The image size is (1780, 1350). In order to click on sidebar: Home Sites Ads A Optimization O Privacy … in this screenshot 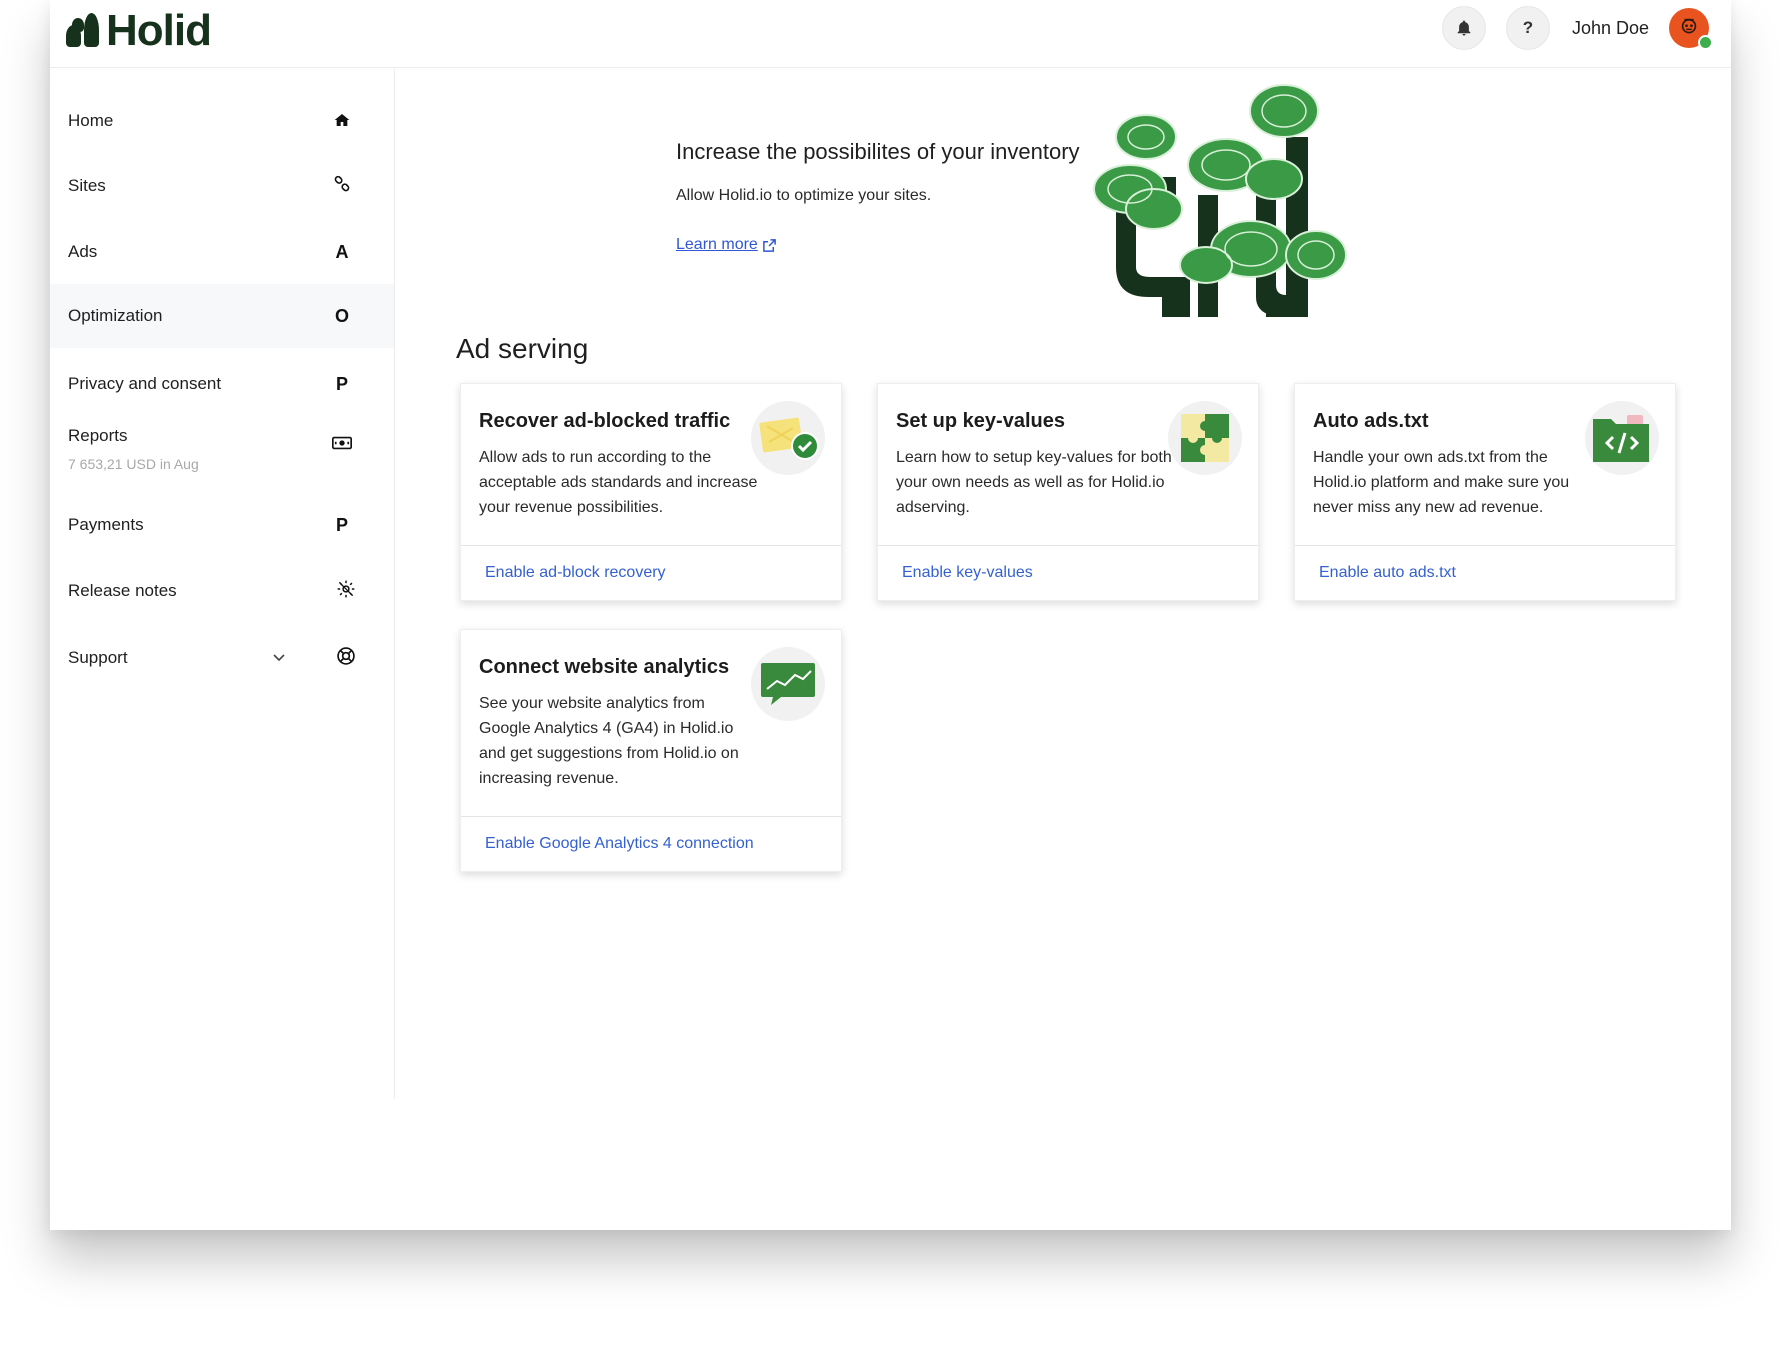, I will do `click(222, 584)`.